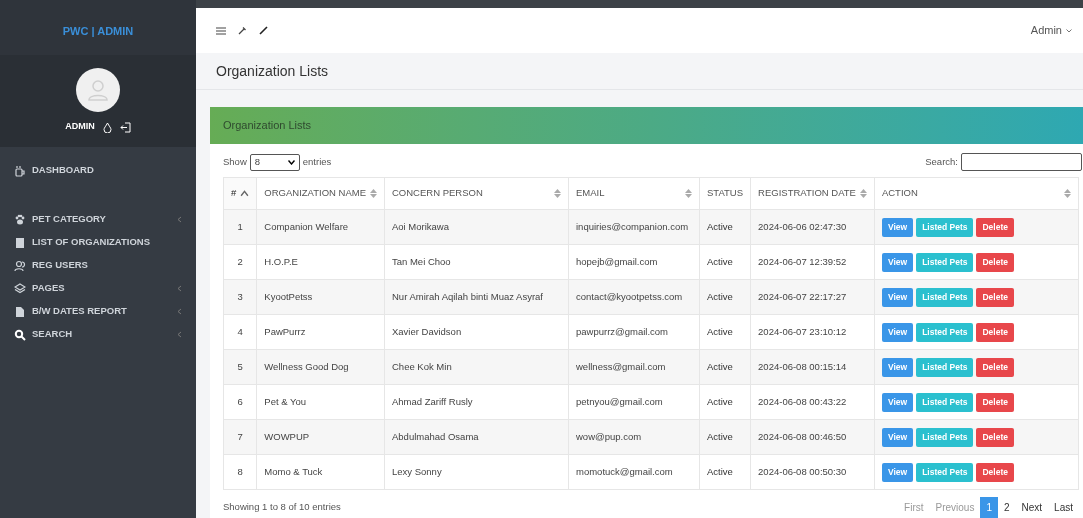 Image resolution: width=1083 pixels, height=518 pixels. Describe the element at coordinates (476, 193) in the screenshot. I see `column-header: CONCERN PERSON` at that location.